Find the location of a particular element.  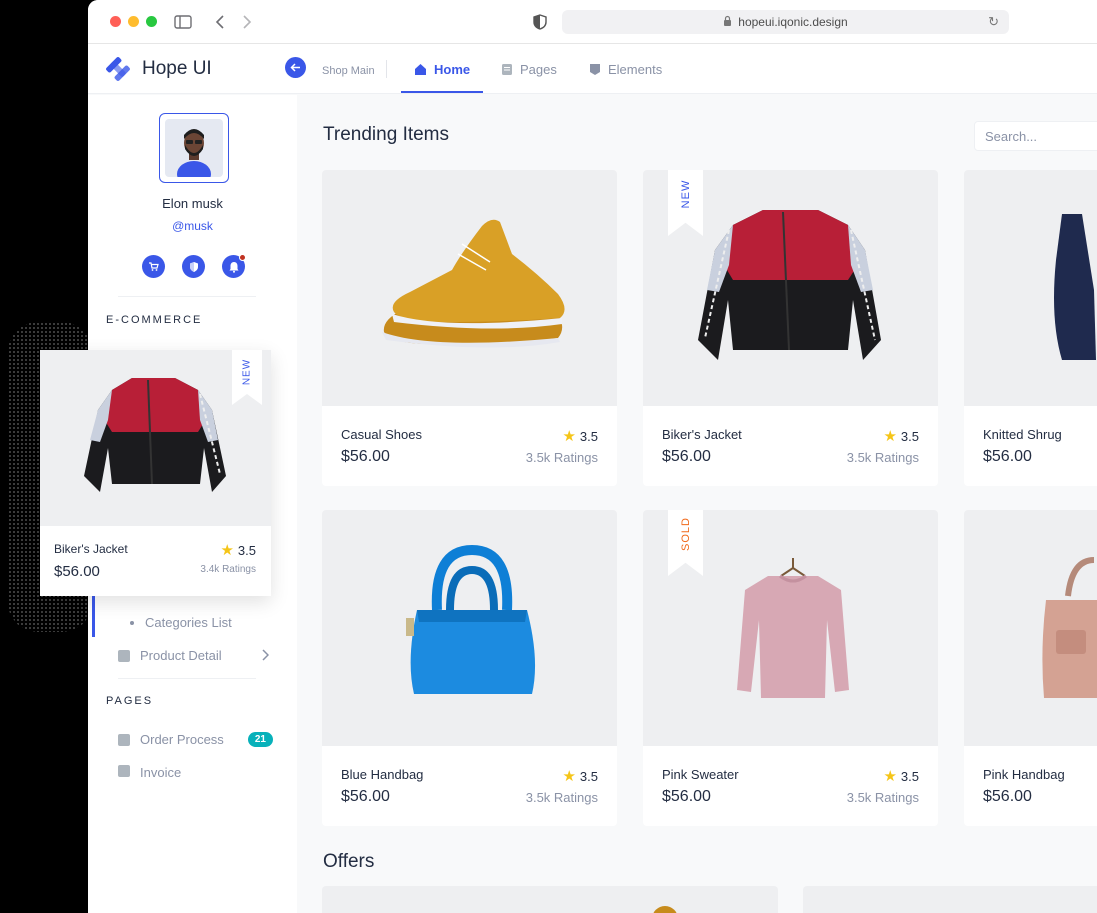

sidebar-divider is located at coordinates (187, 678).